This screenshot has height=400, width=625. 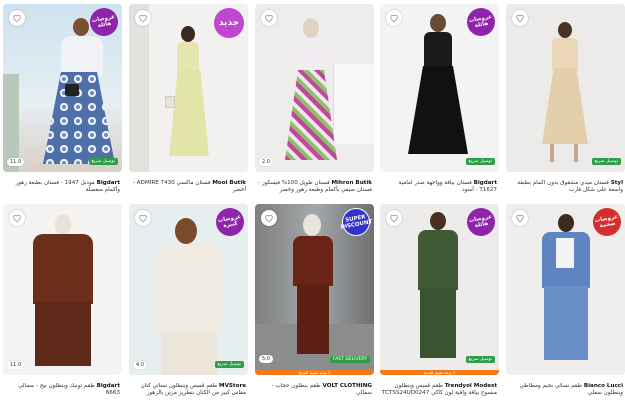 What do you see at coordinates (229, 183) in the screenshot?
I see `brand-name: Mooi Butik` at bounding box center [229, 183].